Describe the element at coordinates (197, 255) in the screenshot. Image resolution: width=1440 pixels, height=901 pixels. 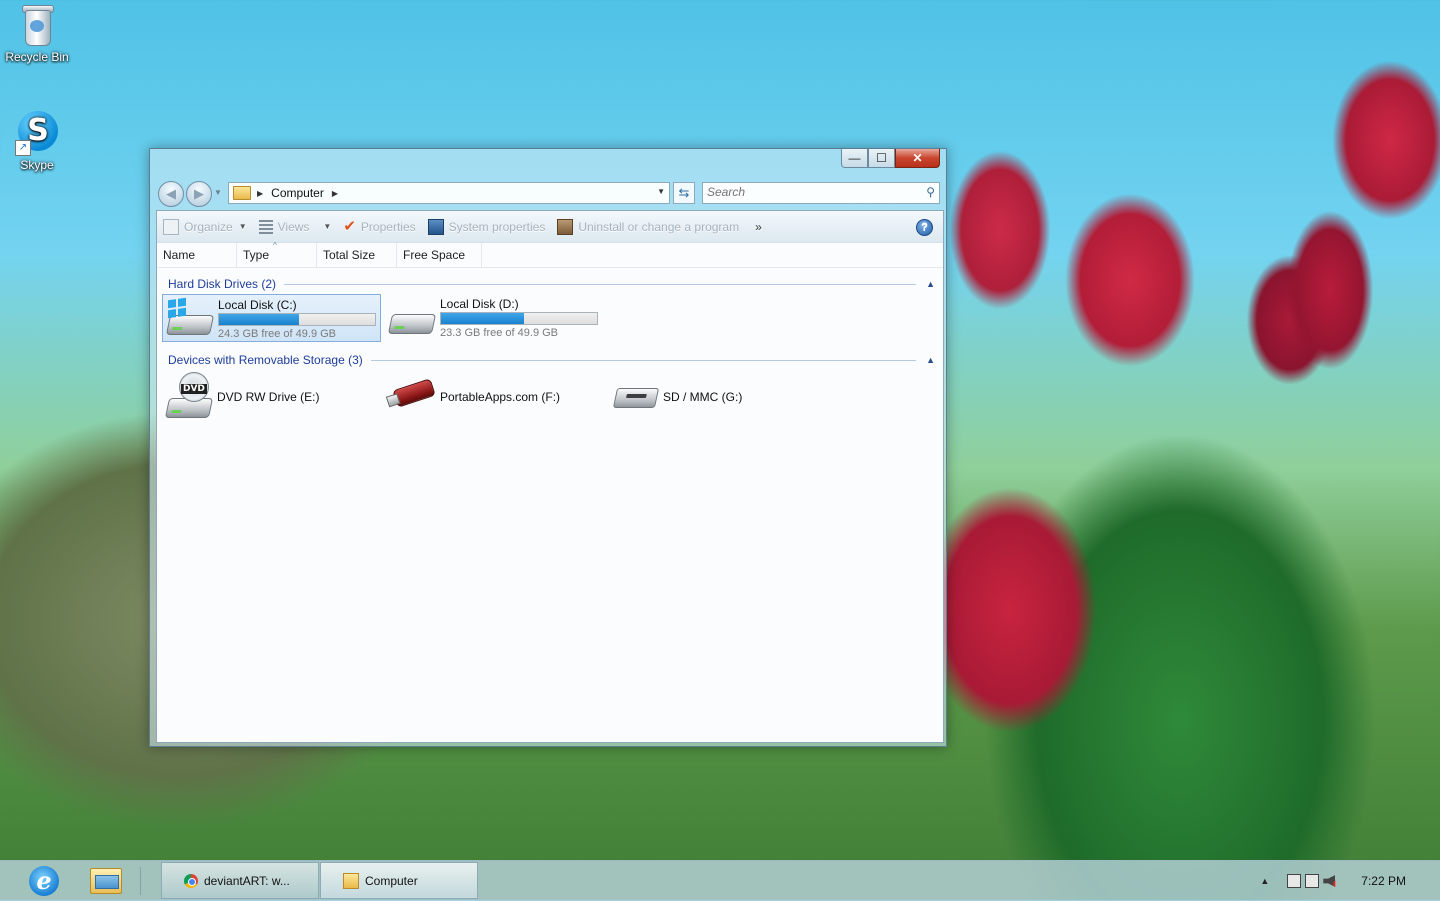
I see `column-header-name: Name` at that location.